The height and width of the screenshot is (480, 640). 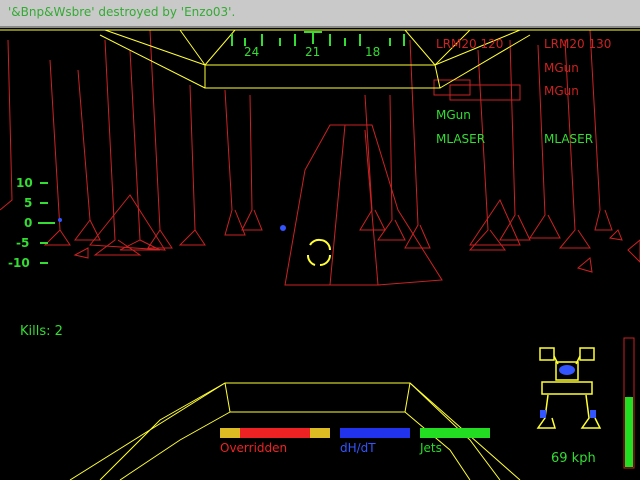 I want to click on message-bar: '&Bnp&Wsbre' destroyed by 'Enzo03'., so click(x=320, y=14).